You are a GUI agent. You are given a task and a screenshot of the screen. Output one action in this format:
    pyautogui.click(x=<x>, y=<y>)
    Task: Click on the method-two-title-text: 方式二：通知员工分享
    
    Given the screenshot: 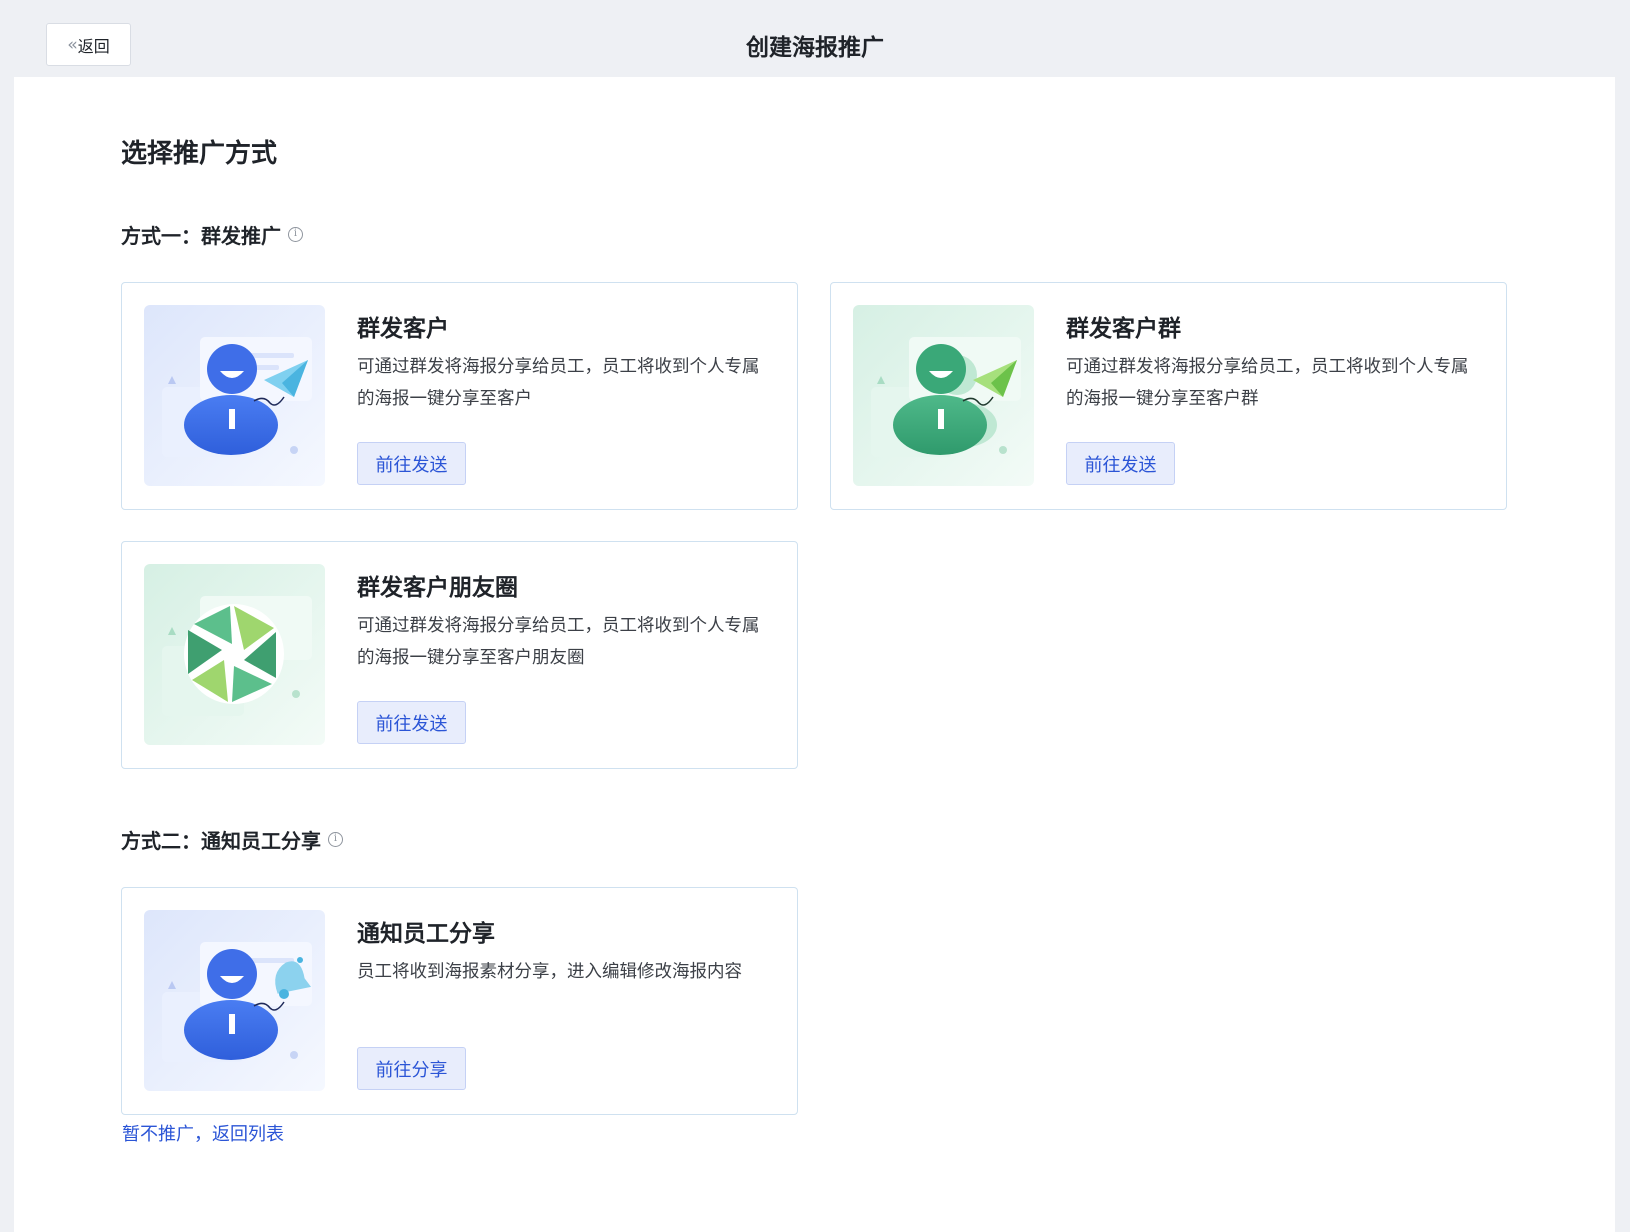 What is the action you would take?
    pyautogui.click(x=221, y=841)
    